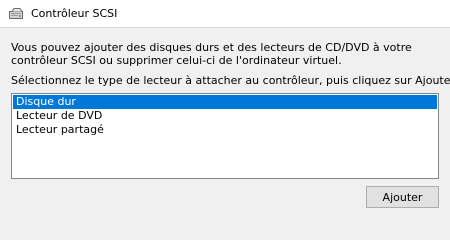 This screenshot has height=240, width=450. Describe the element at coordinates (16, 14) in the screenshot. I see `hard-drive-icon` at that location.